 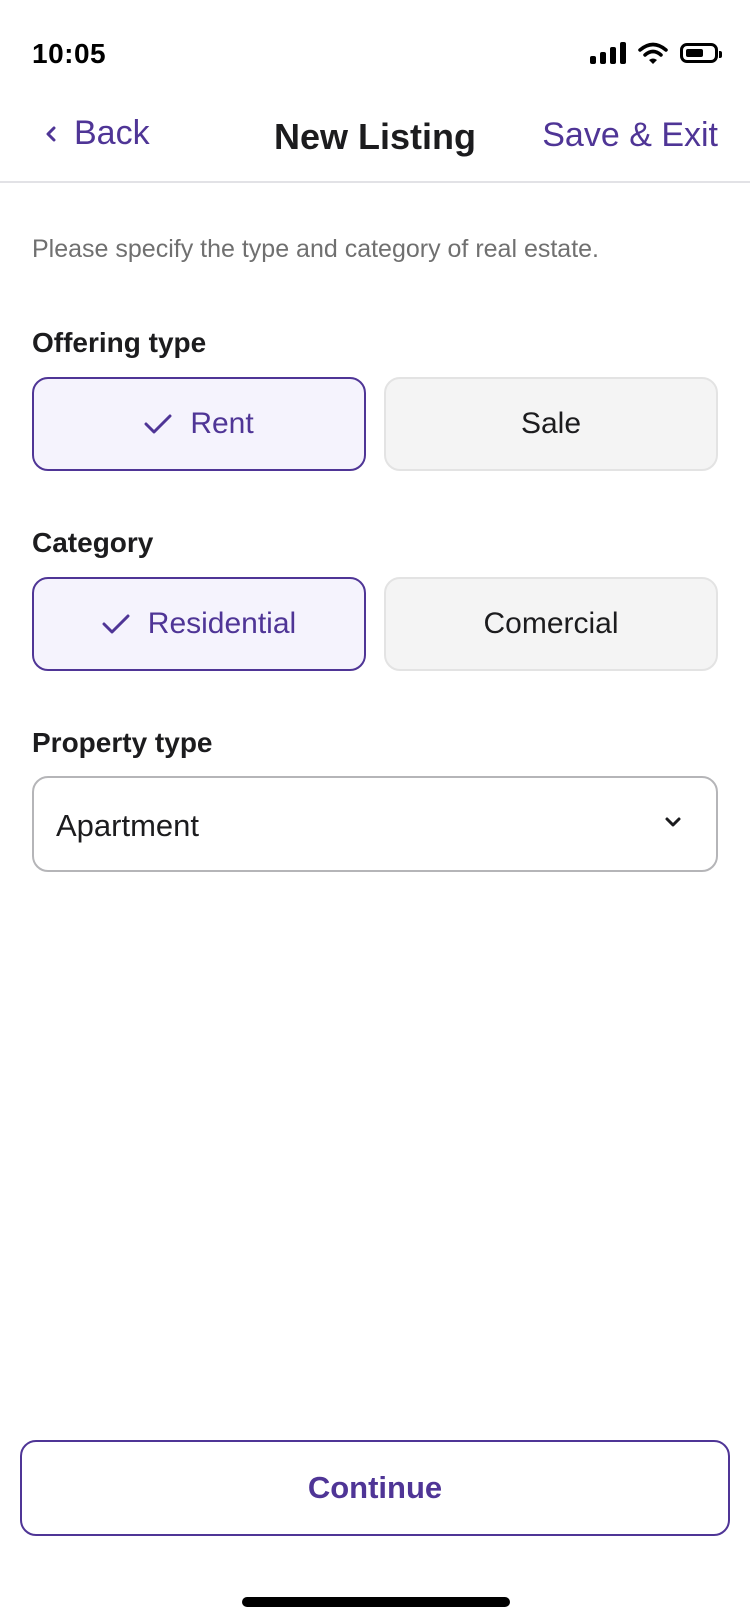 I want to click on offering-rent-label: Rent, so click(x=222, y=423).